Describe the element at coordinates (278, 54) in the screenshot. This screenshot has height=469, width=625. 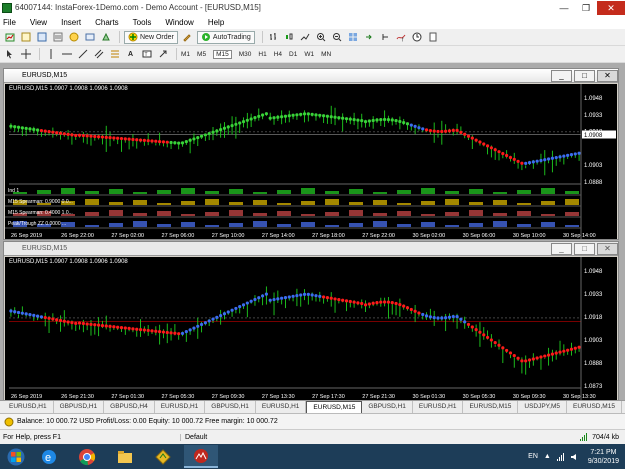
I see `timeframe-h4: H4` at that location.